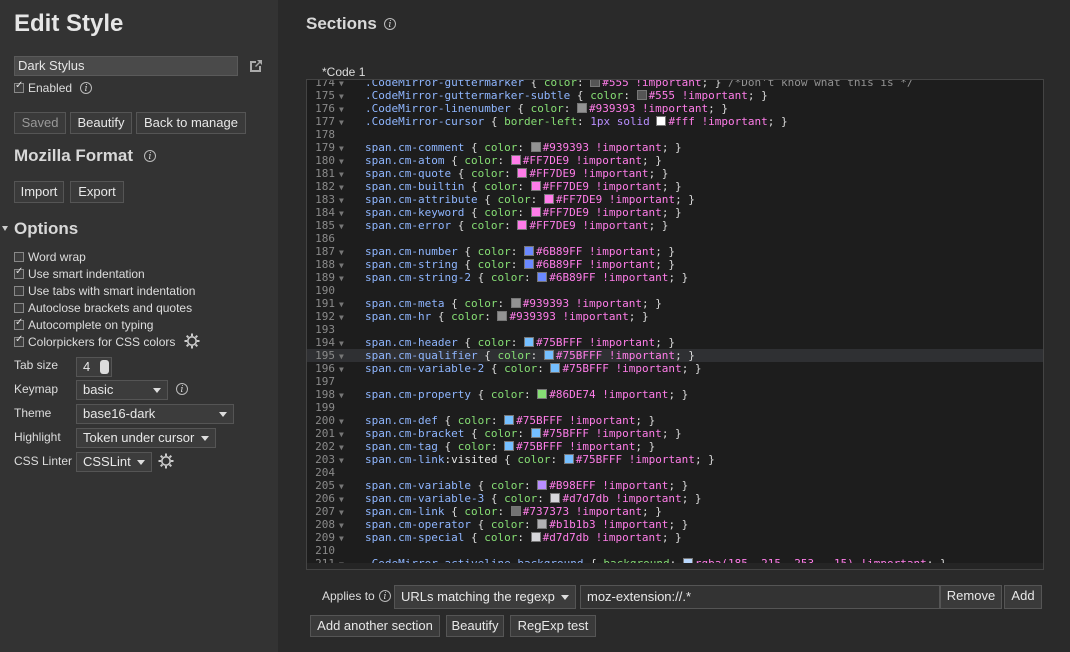  I want to click on beautify-section-button: Beautify, so click(475, 626).